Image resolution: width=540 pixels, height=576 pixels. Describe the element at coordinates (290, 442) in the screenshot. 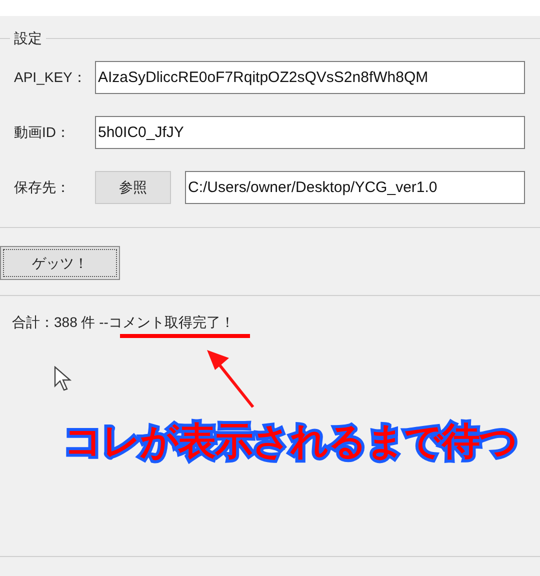

I see `annotation-text: コレが表示されるまで待つ` at that location.